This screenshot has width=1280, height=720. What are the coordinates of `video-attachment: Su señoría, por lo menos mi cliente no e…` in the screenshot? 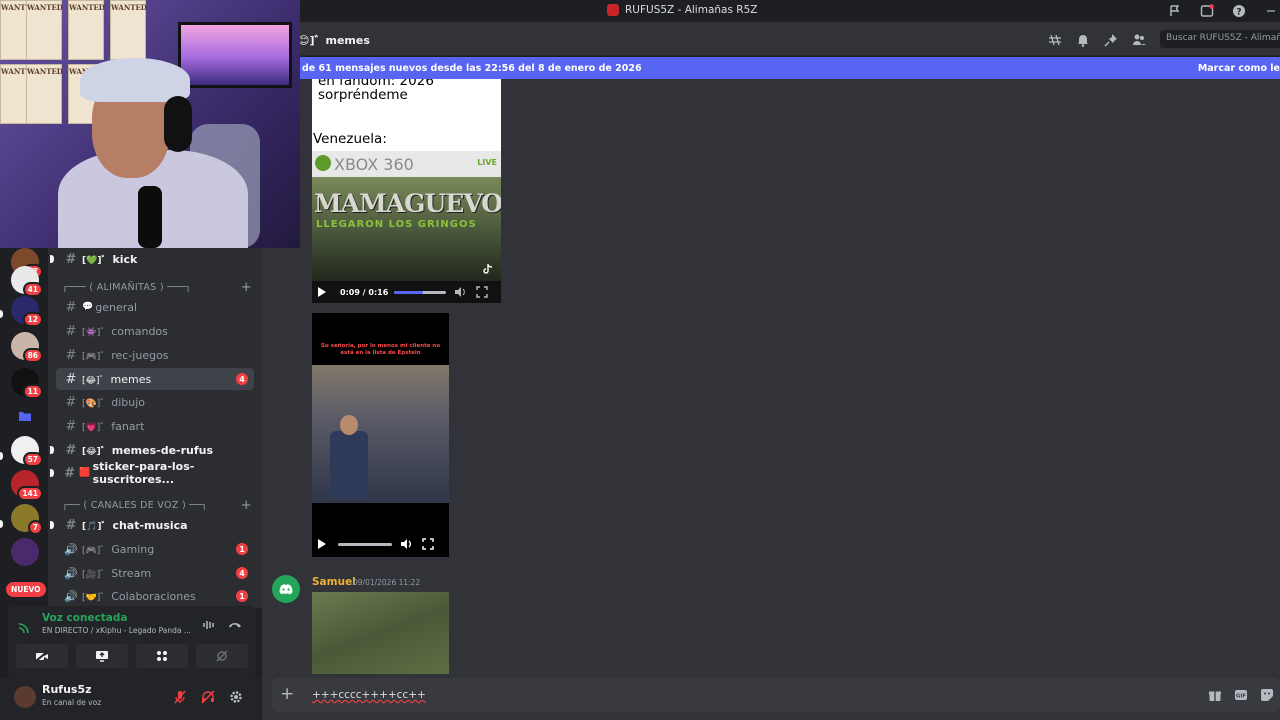 It's located at (380, 435).